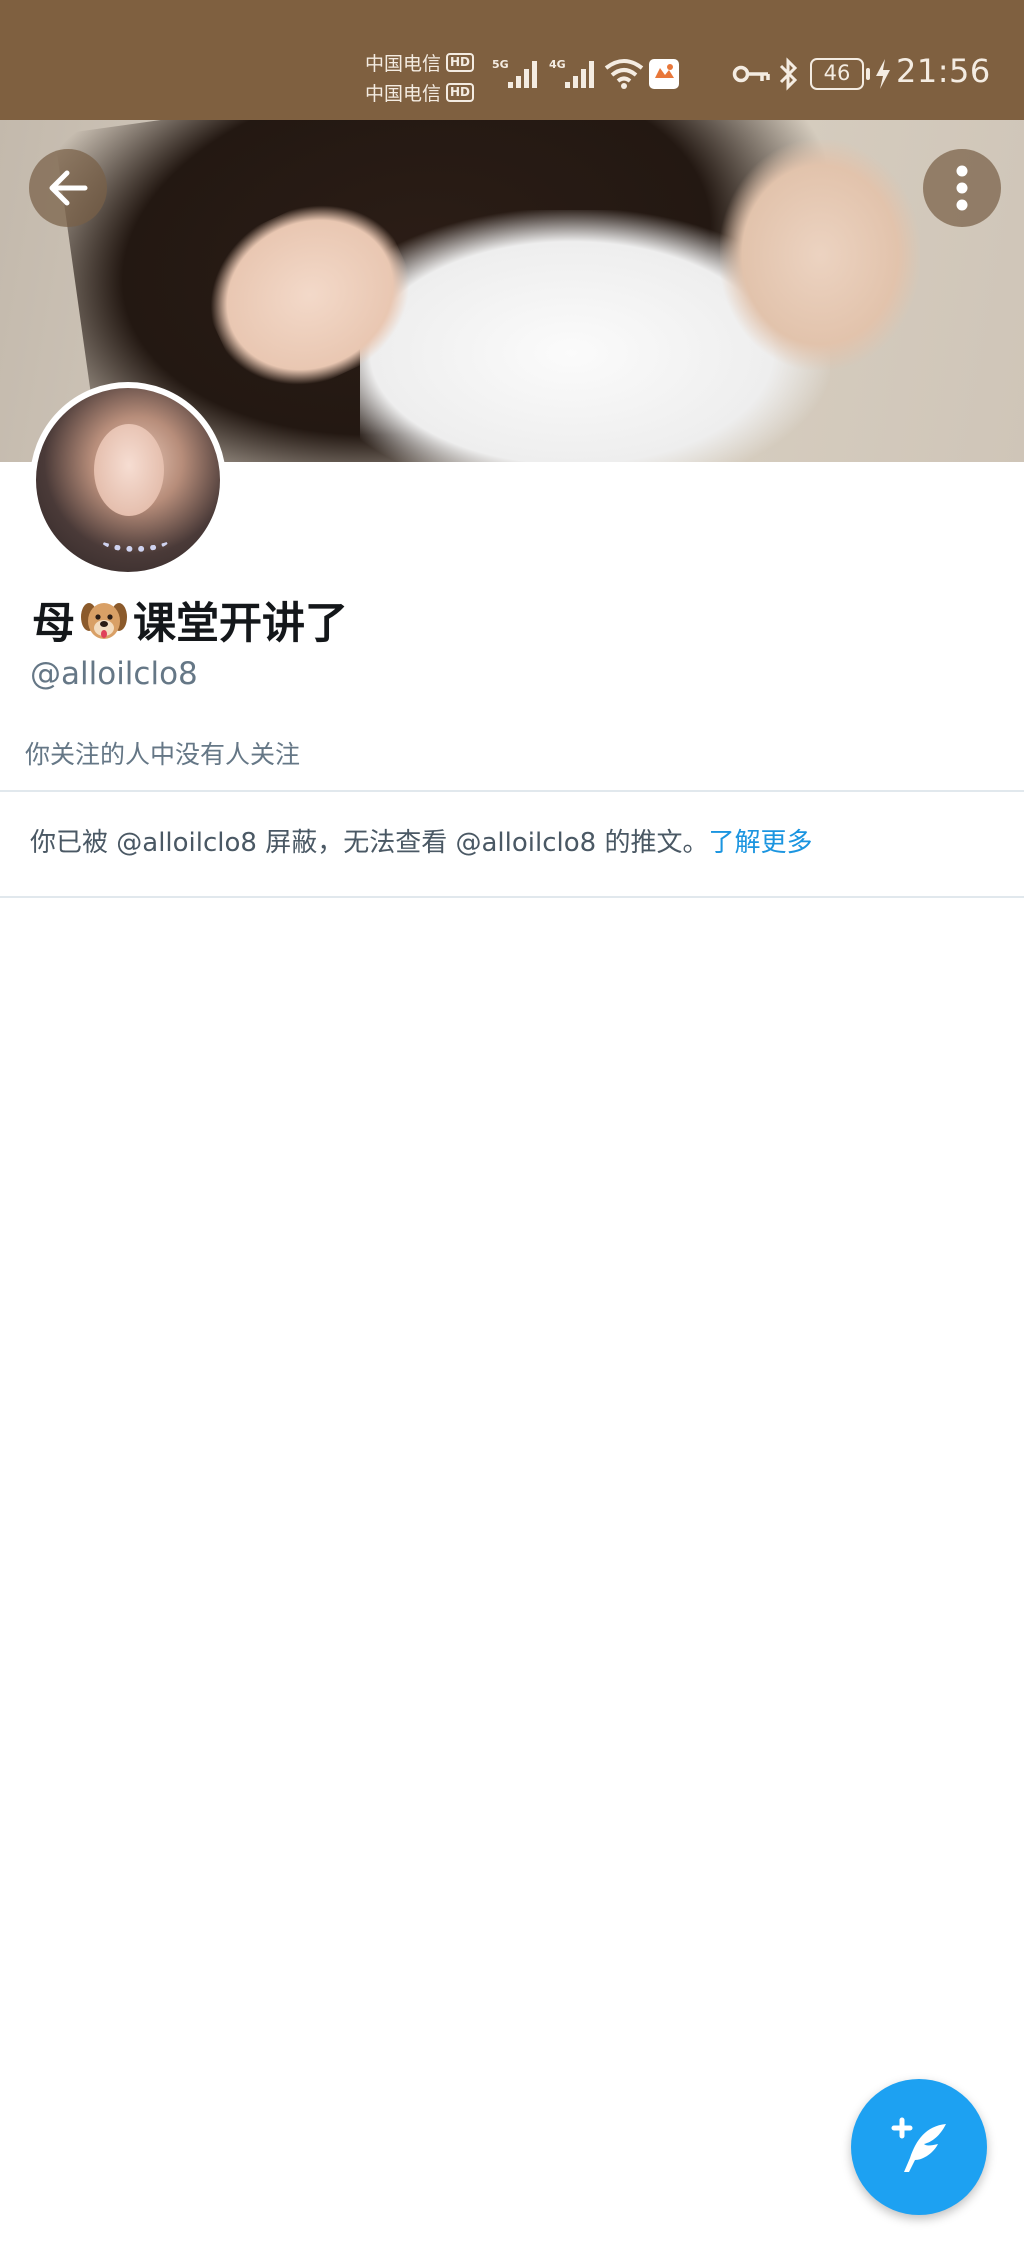 Image resolution: width=1024 pixels, height=2253 pixels. I want to click on display-name: 母 课堂开讲了, so click(190, 620).